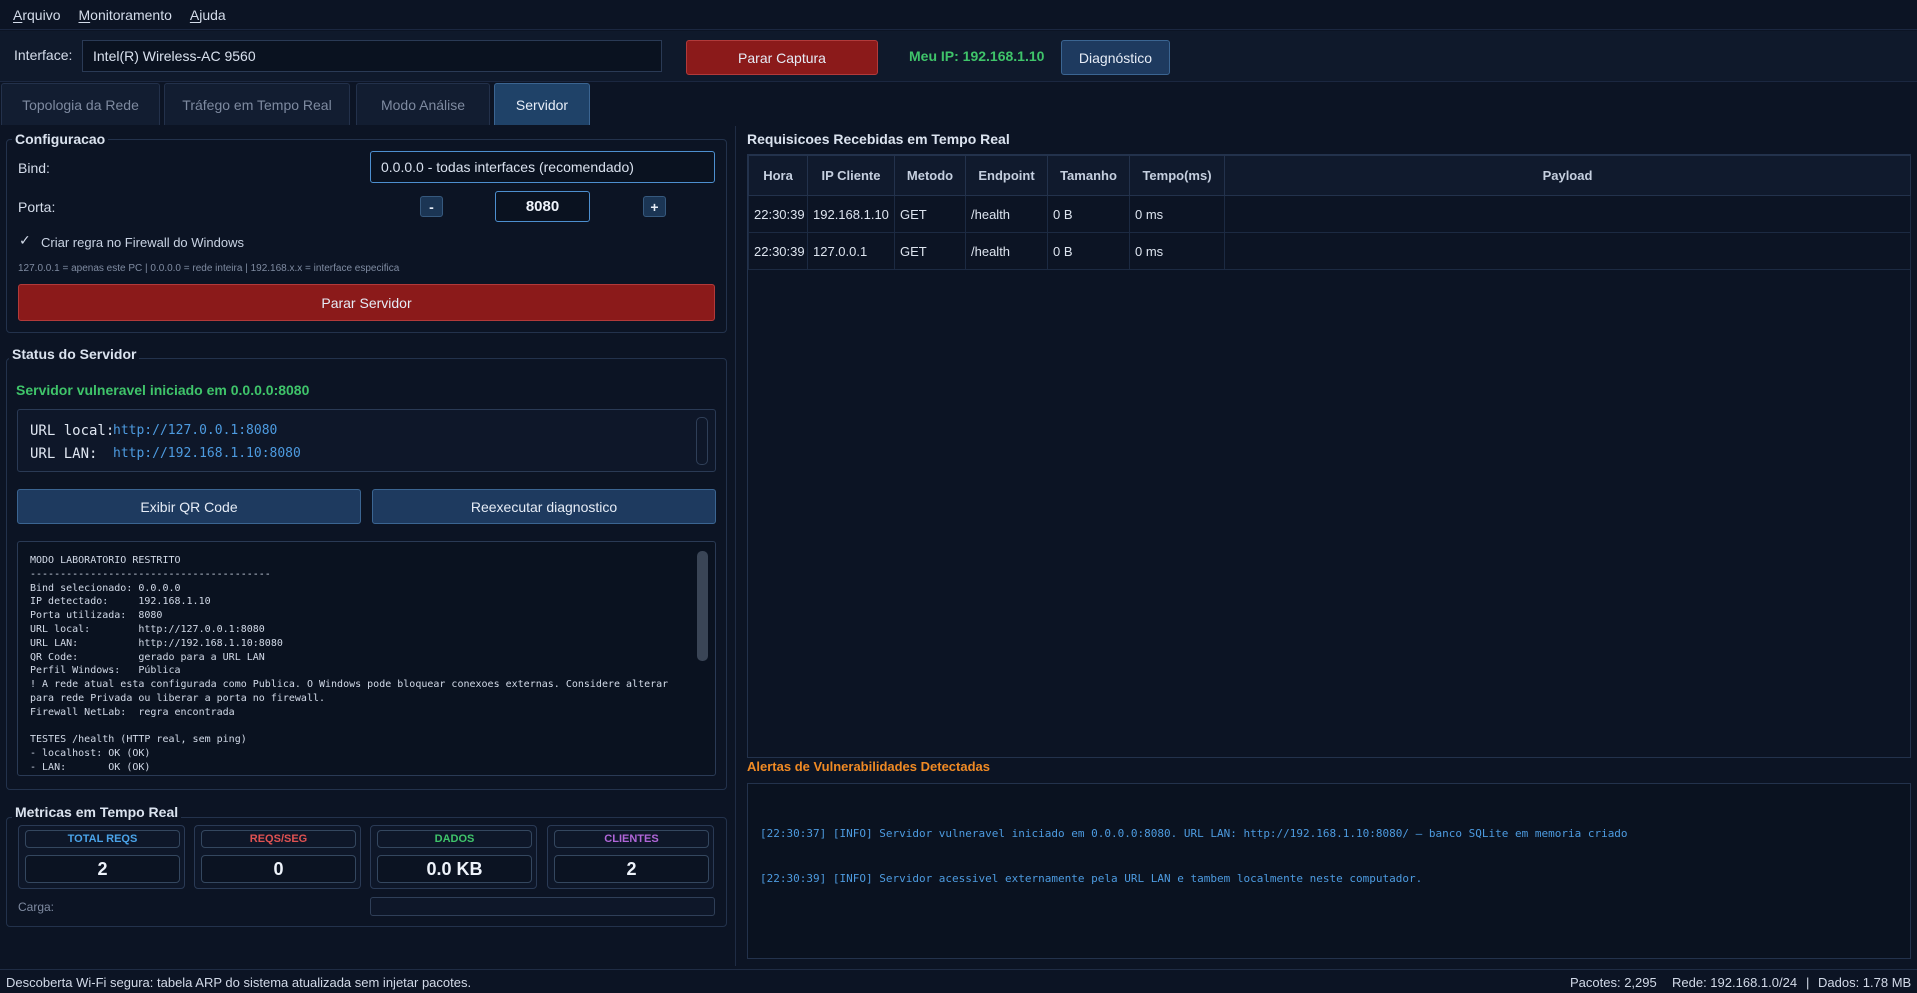 The height and width of the screenshot is (993, 1917). I want to click on firewall-checkbox-label: Criar regra no Firewall do Windows, so click(143, 242).